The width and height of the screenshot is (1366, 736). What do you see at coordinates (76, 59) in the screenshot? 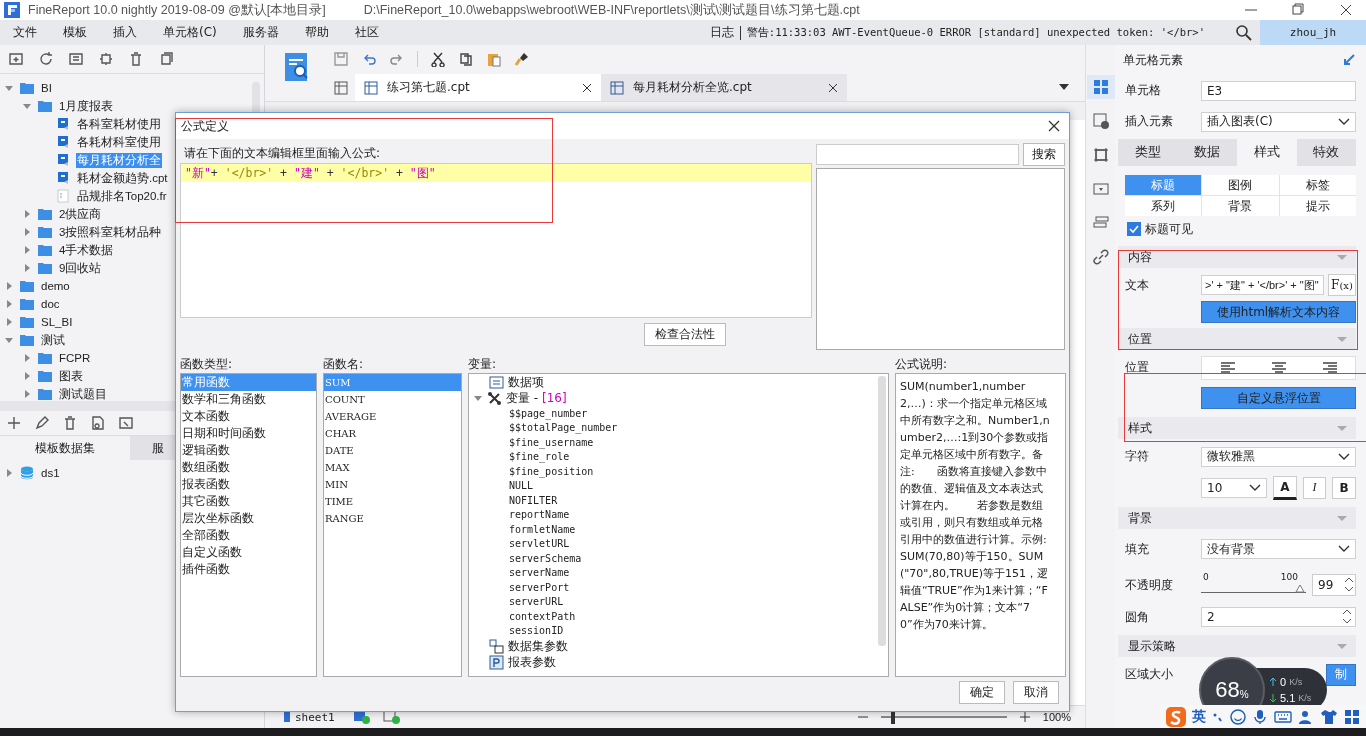
I see `template-list-icon` at bounding box center [76, 59].